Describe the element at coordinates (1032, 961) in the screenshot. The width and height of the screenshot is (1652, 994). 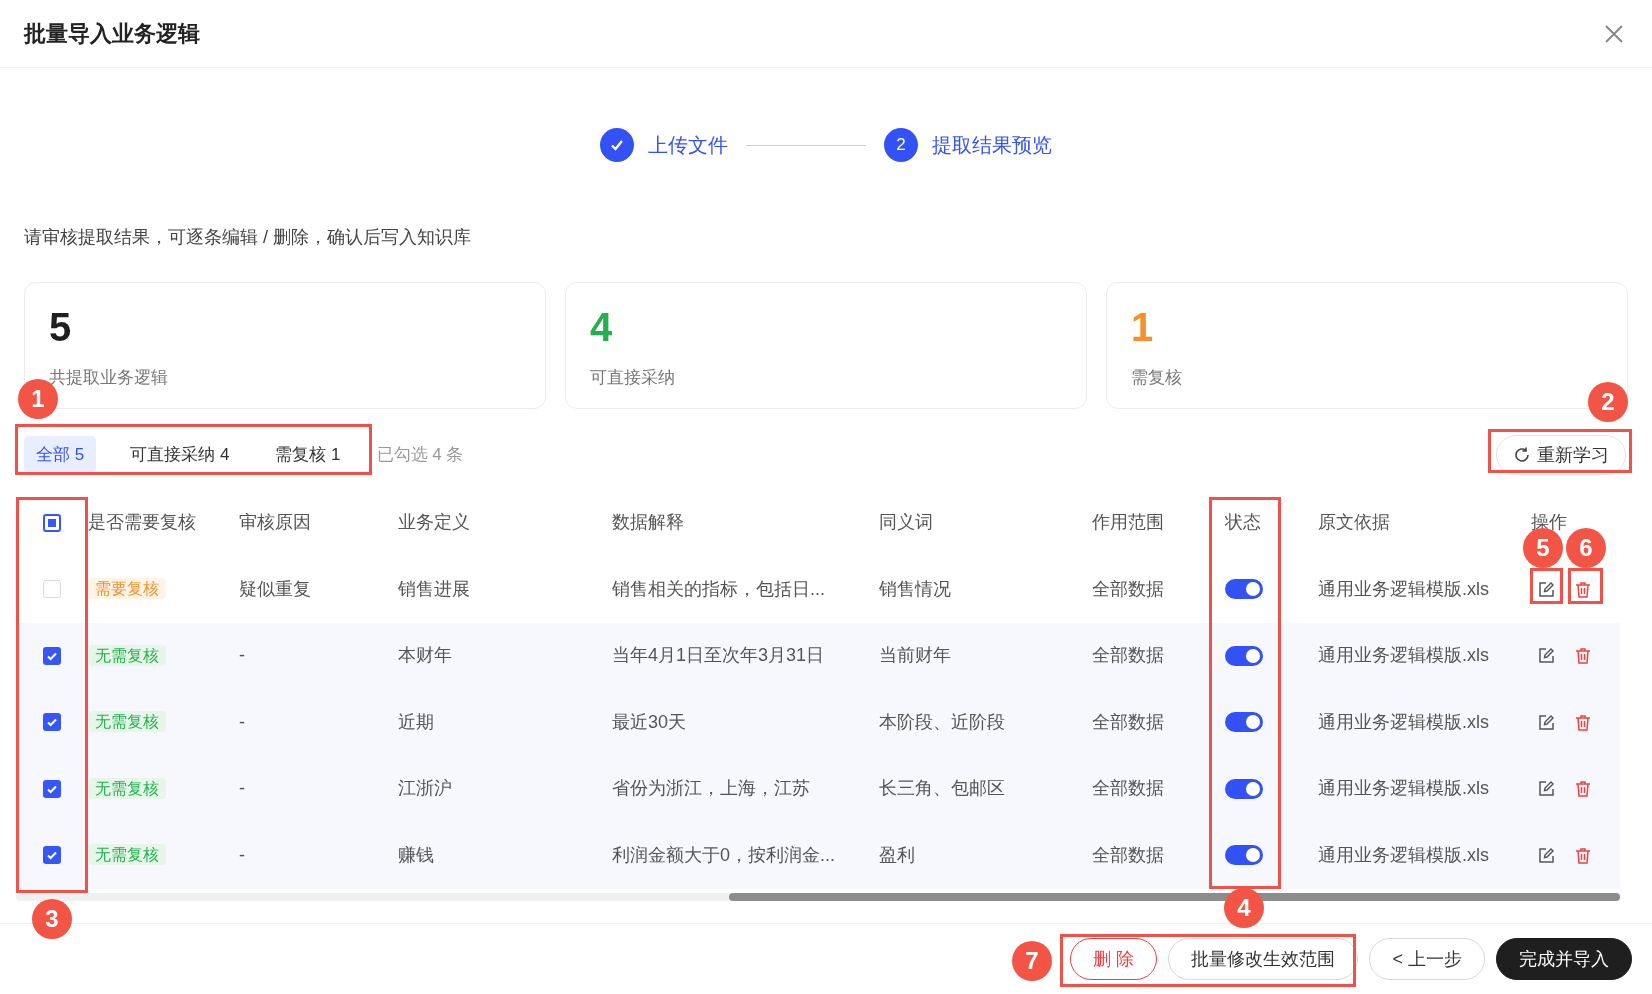
I see `callout-number: 7` at that location.